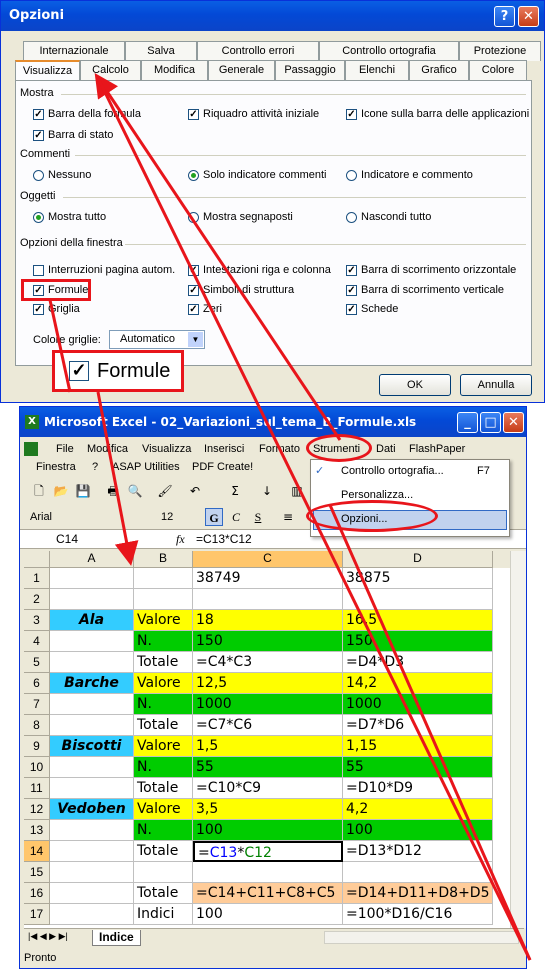 Image resolution: width=545 pixels, height=975 pixels. What do you see at coordinates (60, 346) in the screenshot?
I see `arrow-to-checkbox` at bounding box center [60, 346].